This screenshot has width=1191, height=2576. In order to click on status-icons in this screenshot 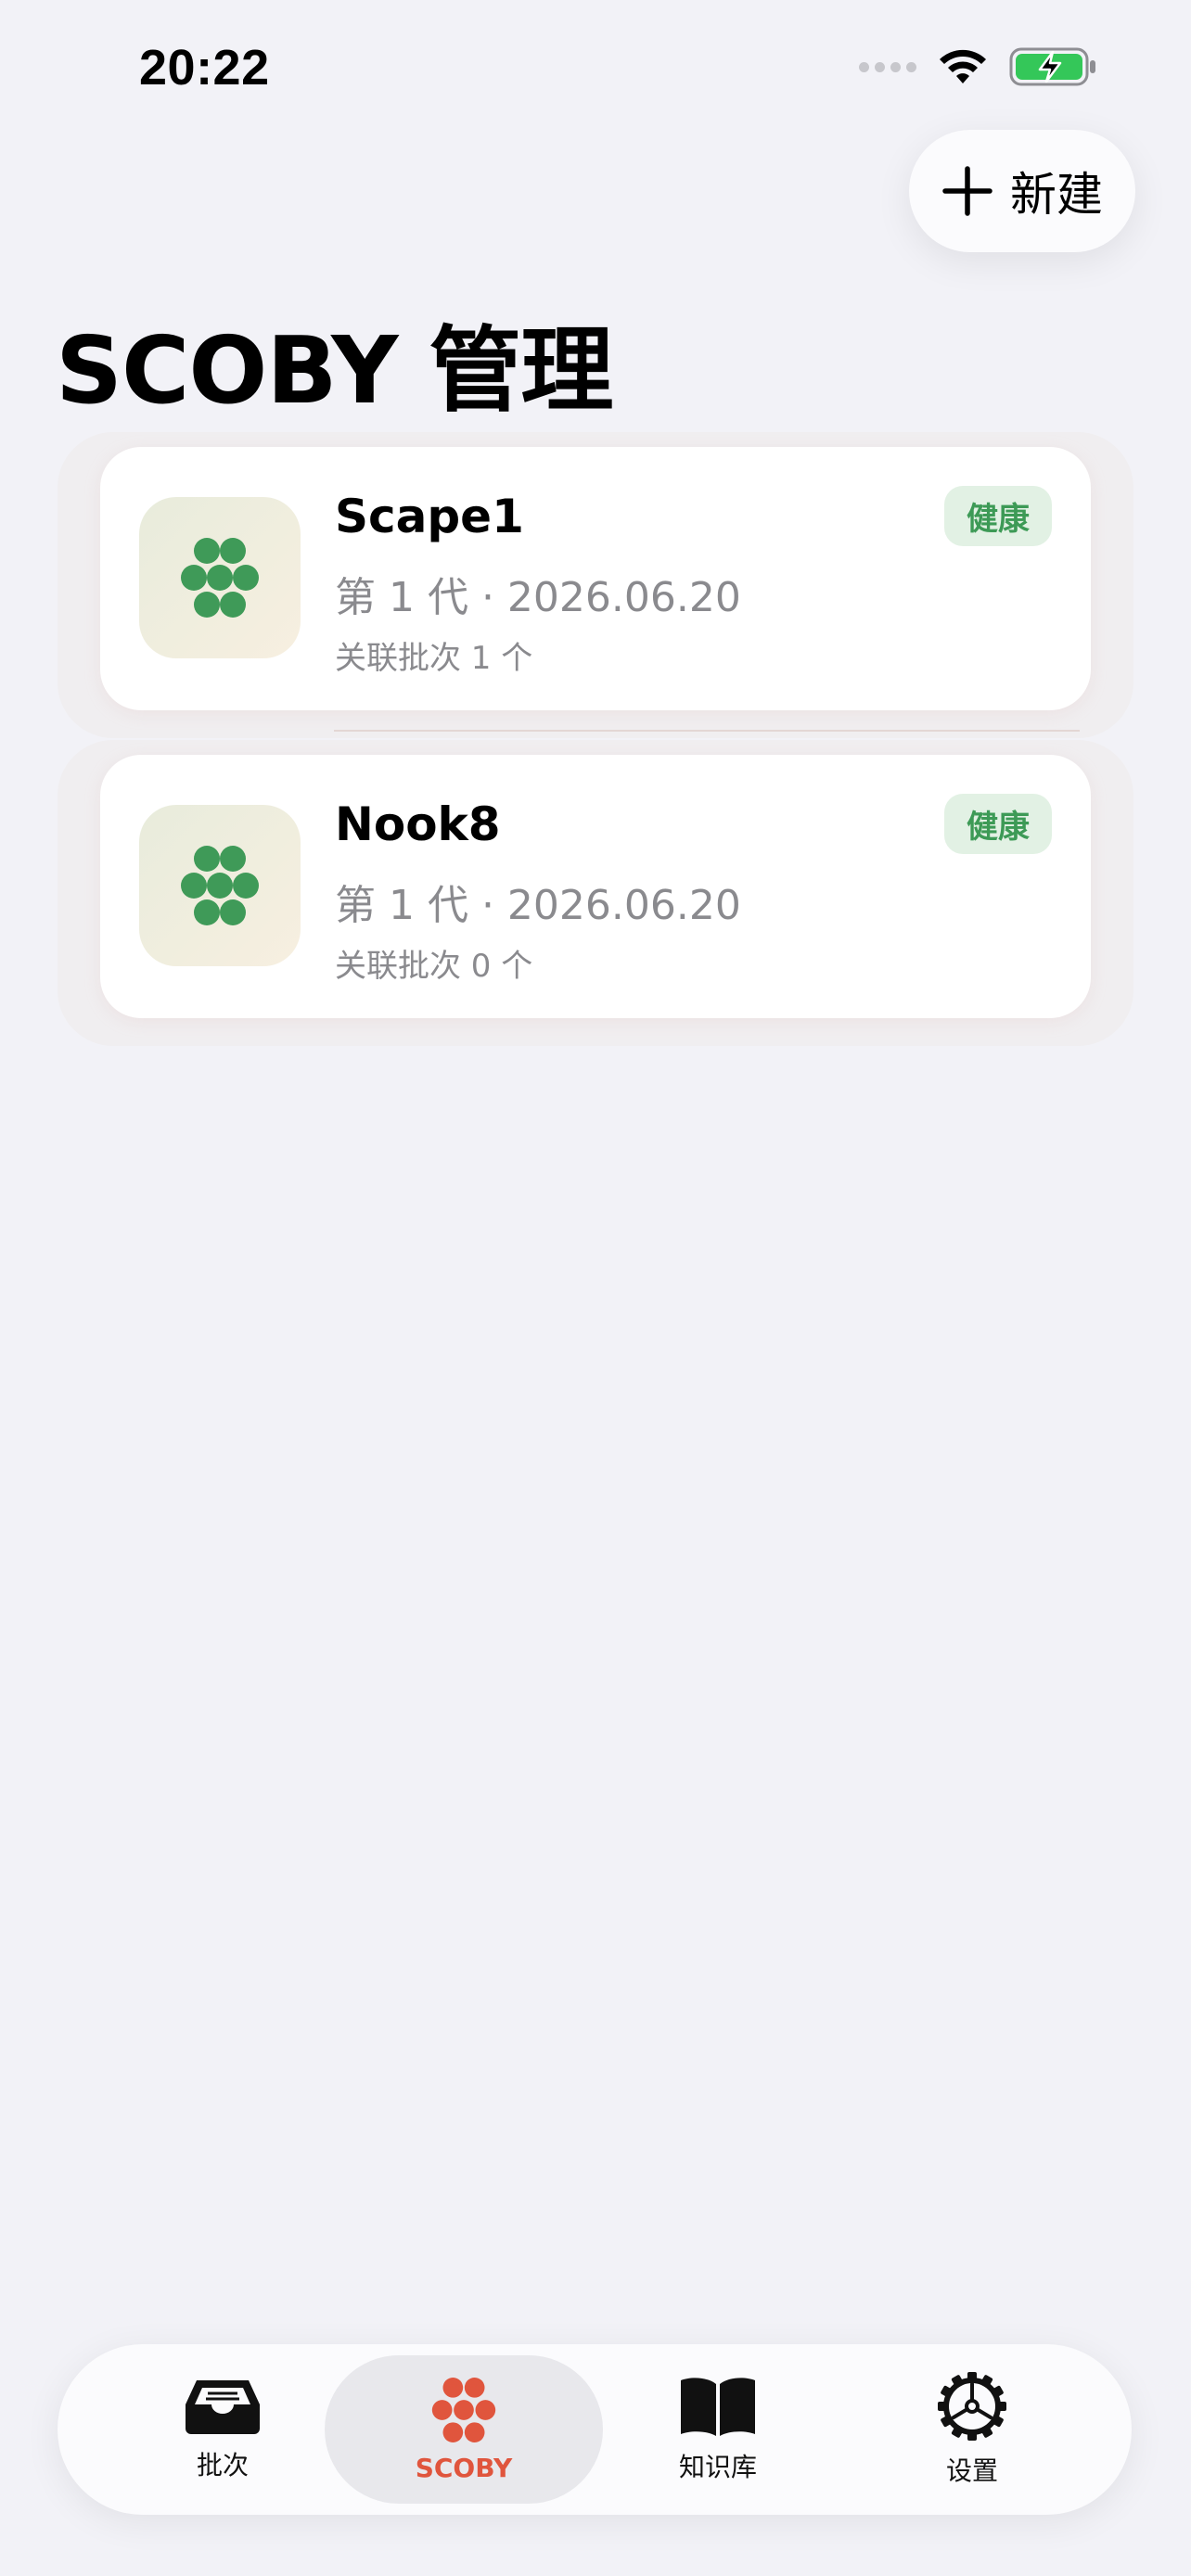, I will do `click(978, 66)`.